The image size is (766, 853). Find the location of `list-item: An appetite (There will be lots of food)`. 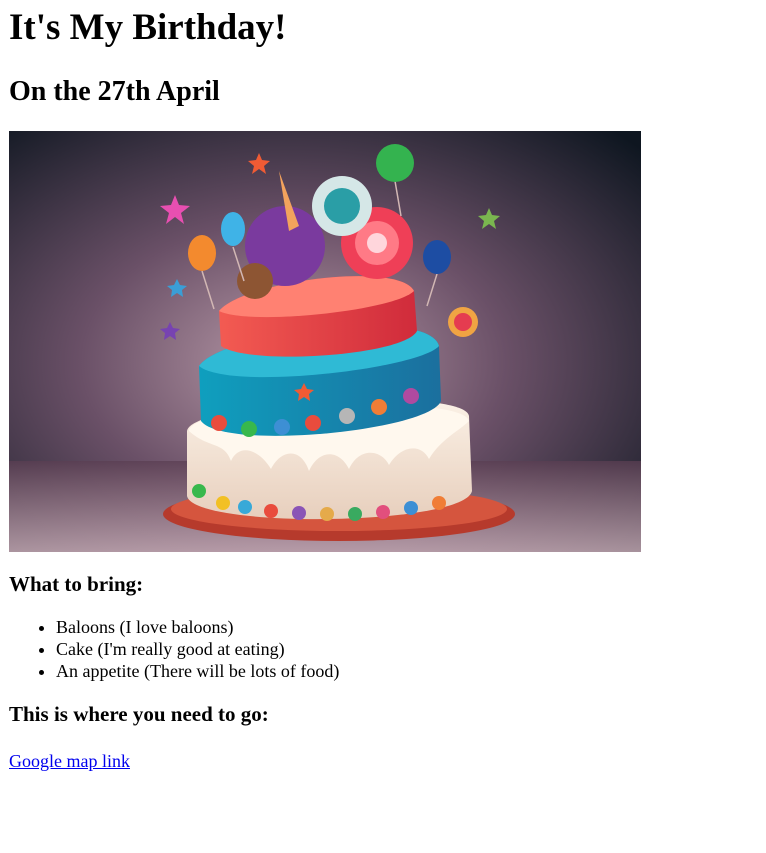

list-item: An appetite (There will be lots of food) is located at coordinates (406, 671).